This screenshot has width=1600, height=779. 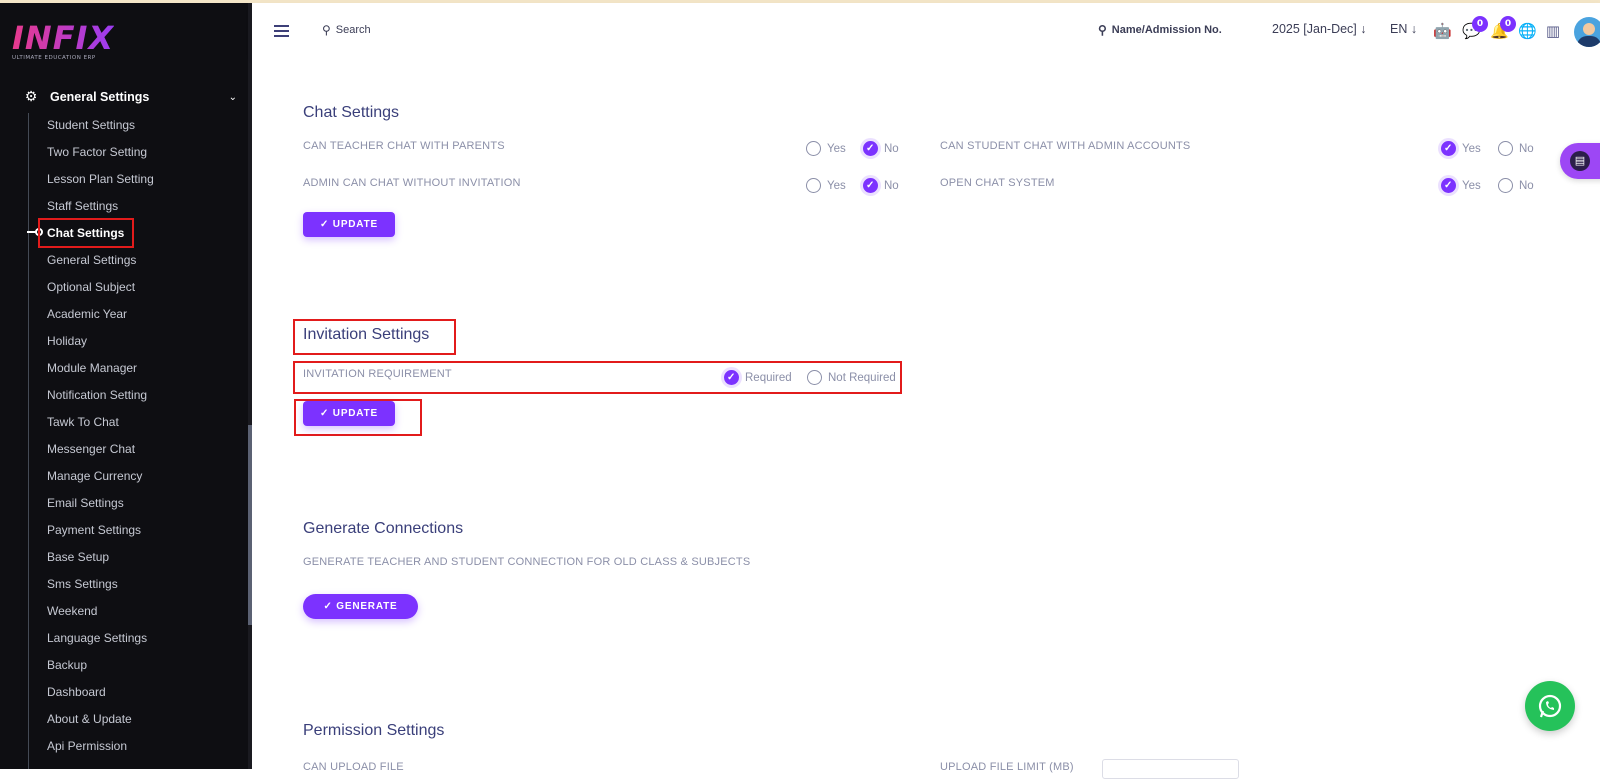 I want to click on student-admin-no-radio: No, so click(x=1516, y=148).